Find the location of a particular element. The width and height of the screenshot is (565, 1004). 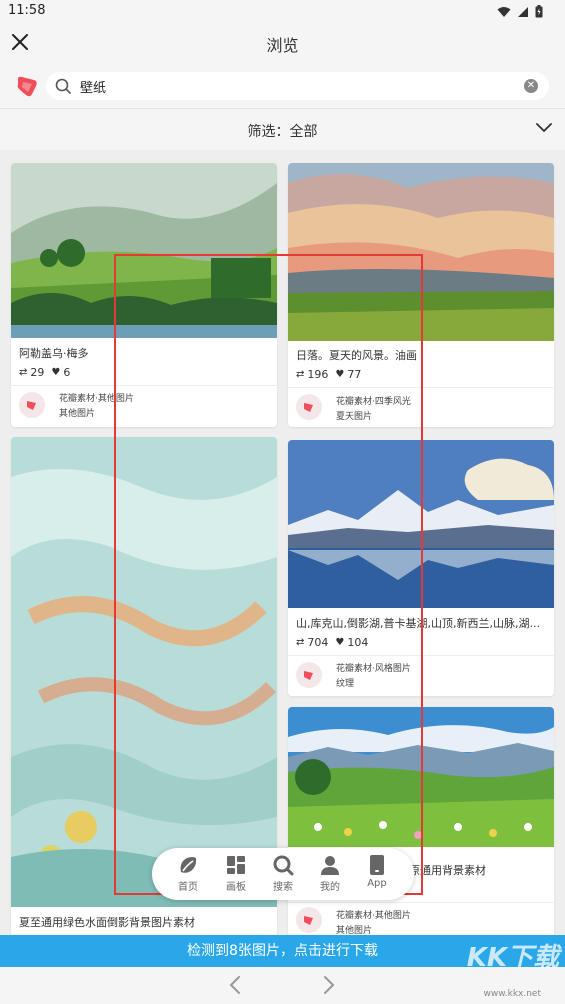

status-icons is located at coordinates (520, 11).